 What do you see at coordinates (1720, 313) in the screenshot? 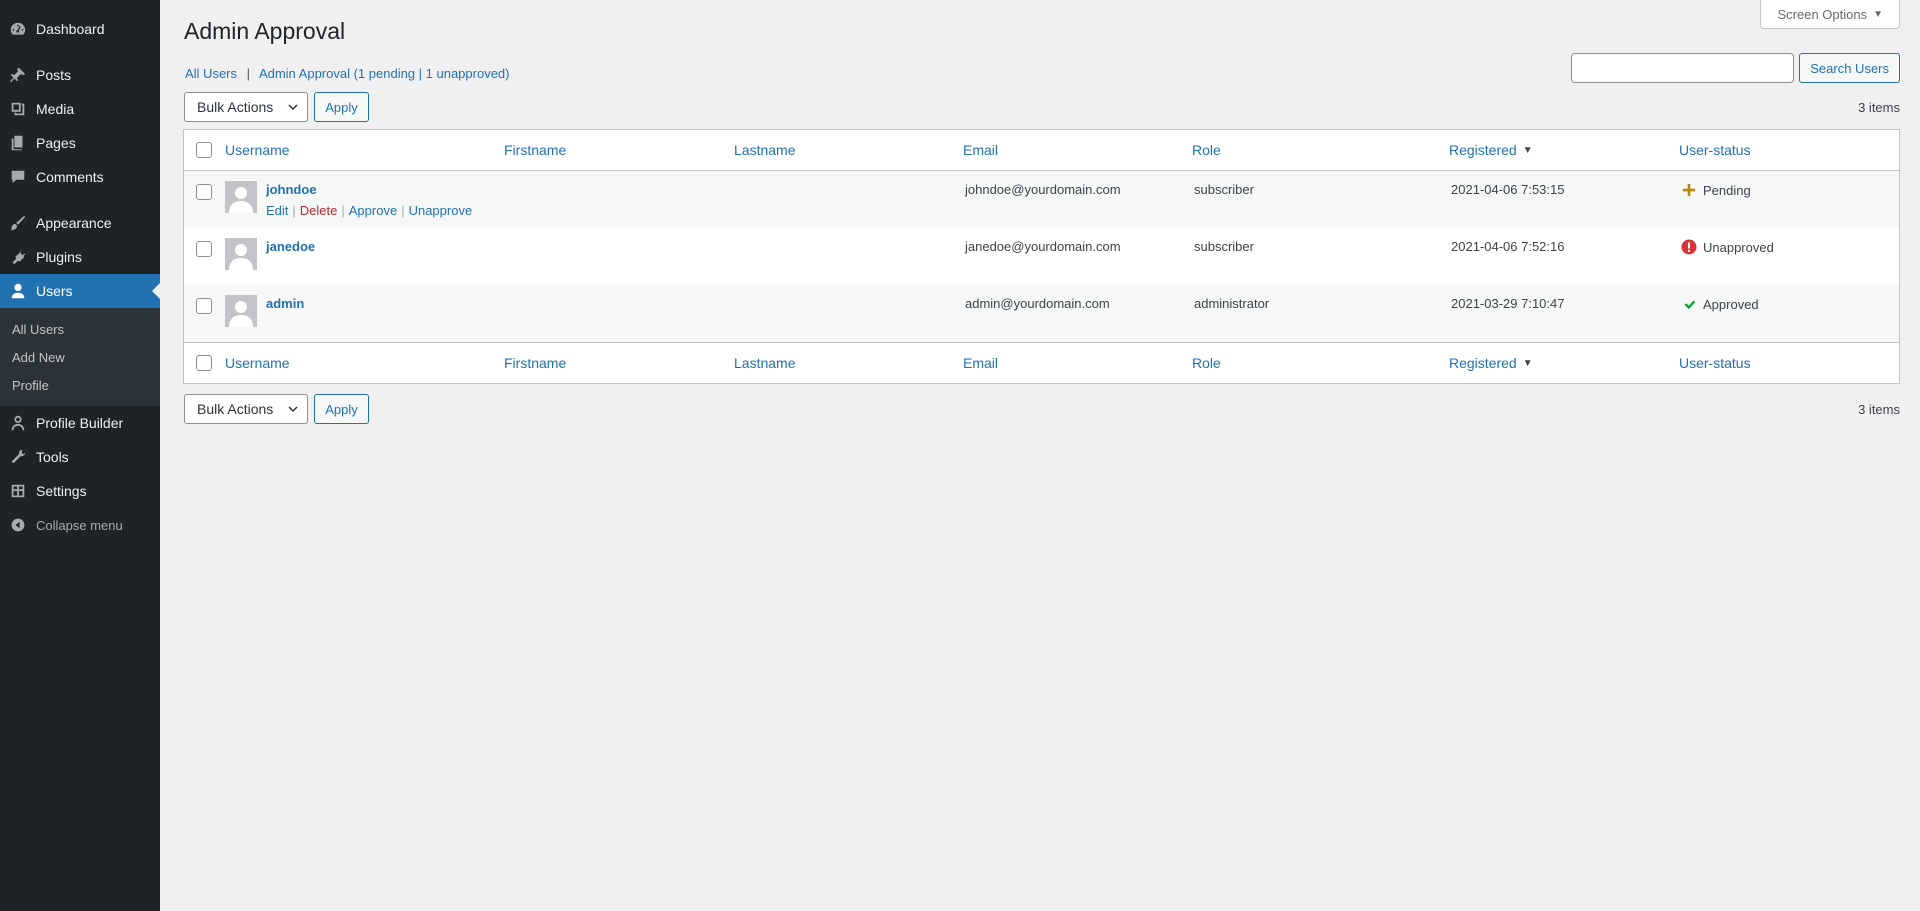
I see `status-cell: Approved` at bounding box center [1720, 313].